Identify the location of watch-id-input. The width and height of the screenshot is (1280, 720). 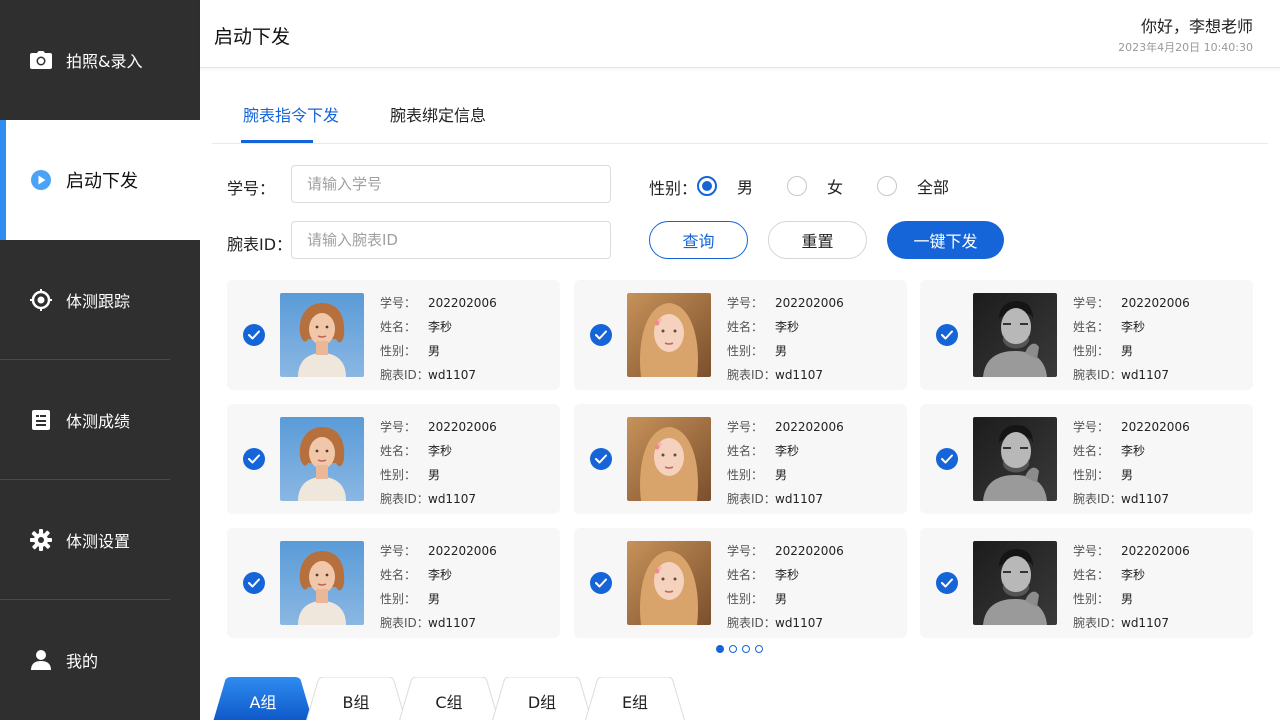
(451, 240).